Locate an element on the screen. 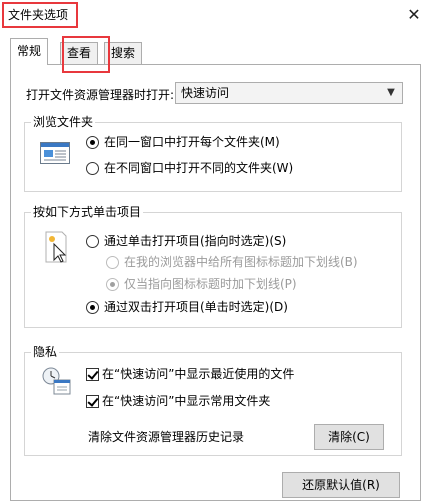 Image resolution: width=431 pixels, height=501 pixels. browse-folders-title: 浏览文件夹 is located at coordinates (63, 122).